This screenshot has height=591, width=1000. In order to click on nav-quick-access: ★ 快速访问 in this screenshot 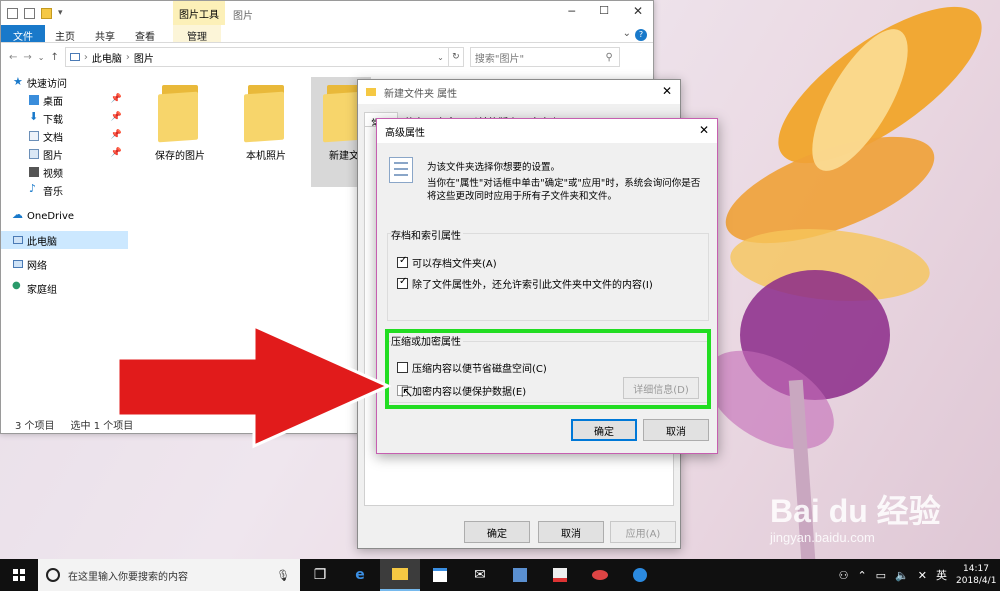, I will do `click(64, 82)`.